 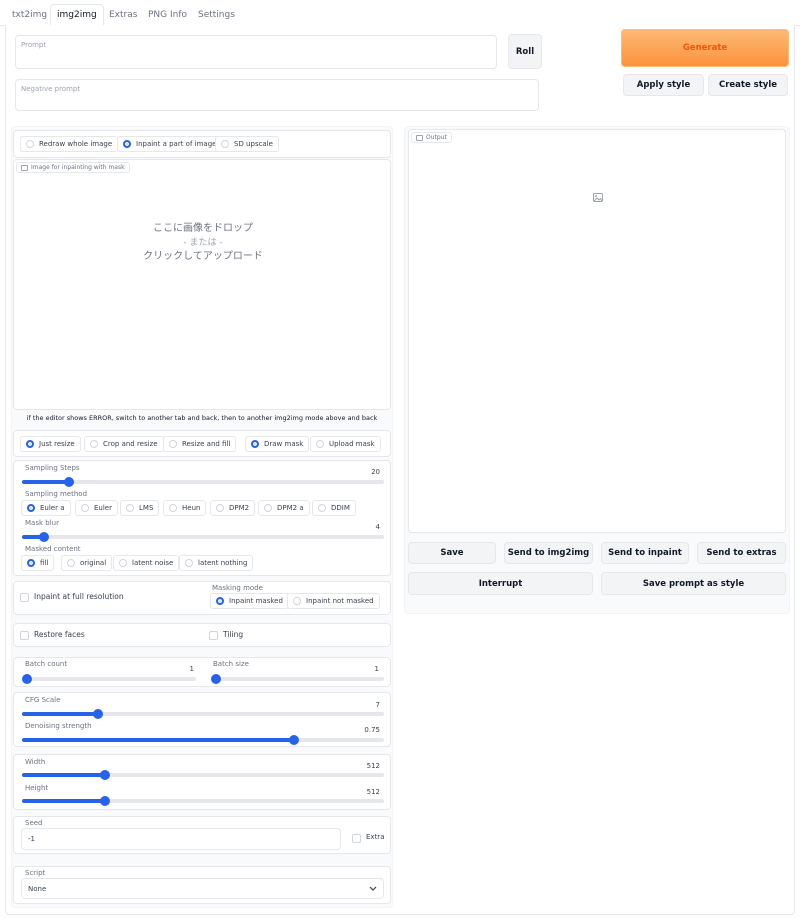 I want to click on send-to-img2img-button: Send to img2img, so click(x=548, y=553).